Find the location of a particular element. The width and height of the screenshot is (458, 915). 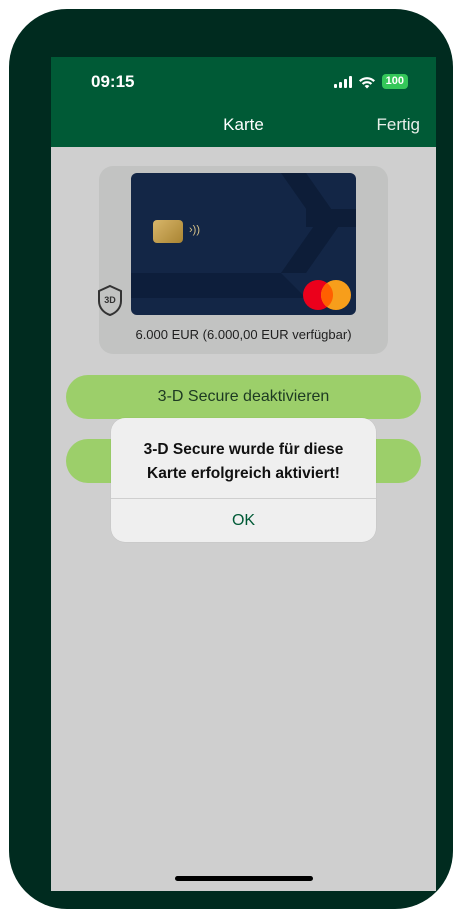

home-indicator is located at coordinates (244, 878).